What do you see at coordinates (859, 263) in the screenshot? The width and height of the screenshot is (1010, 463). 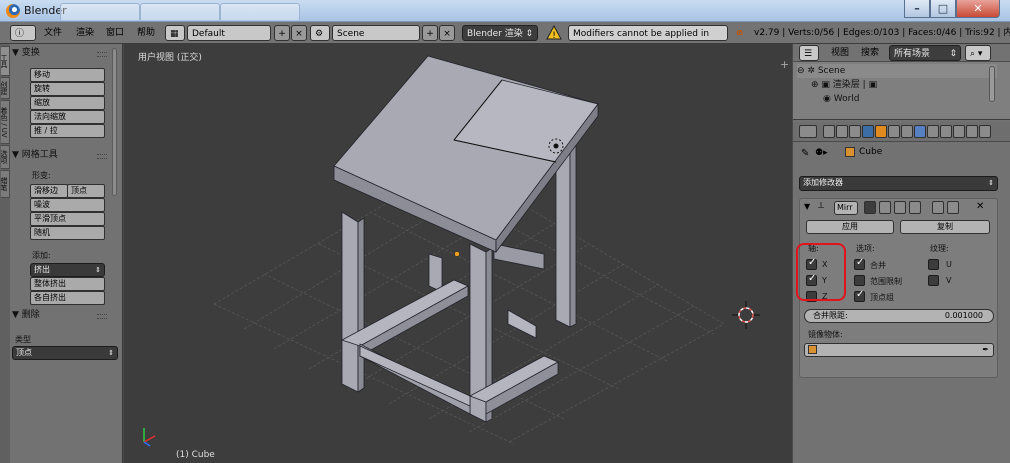 I see `merge-checkbox` at bounding box center [859, 263].